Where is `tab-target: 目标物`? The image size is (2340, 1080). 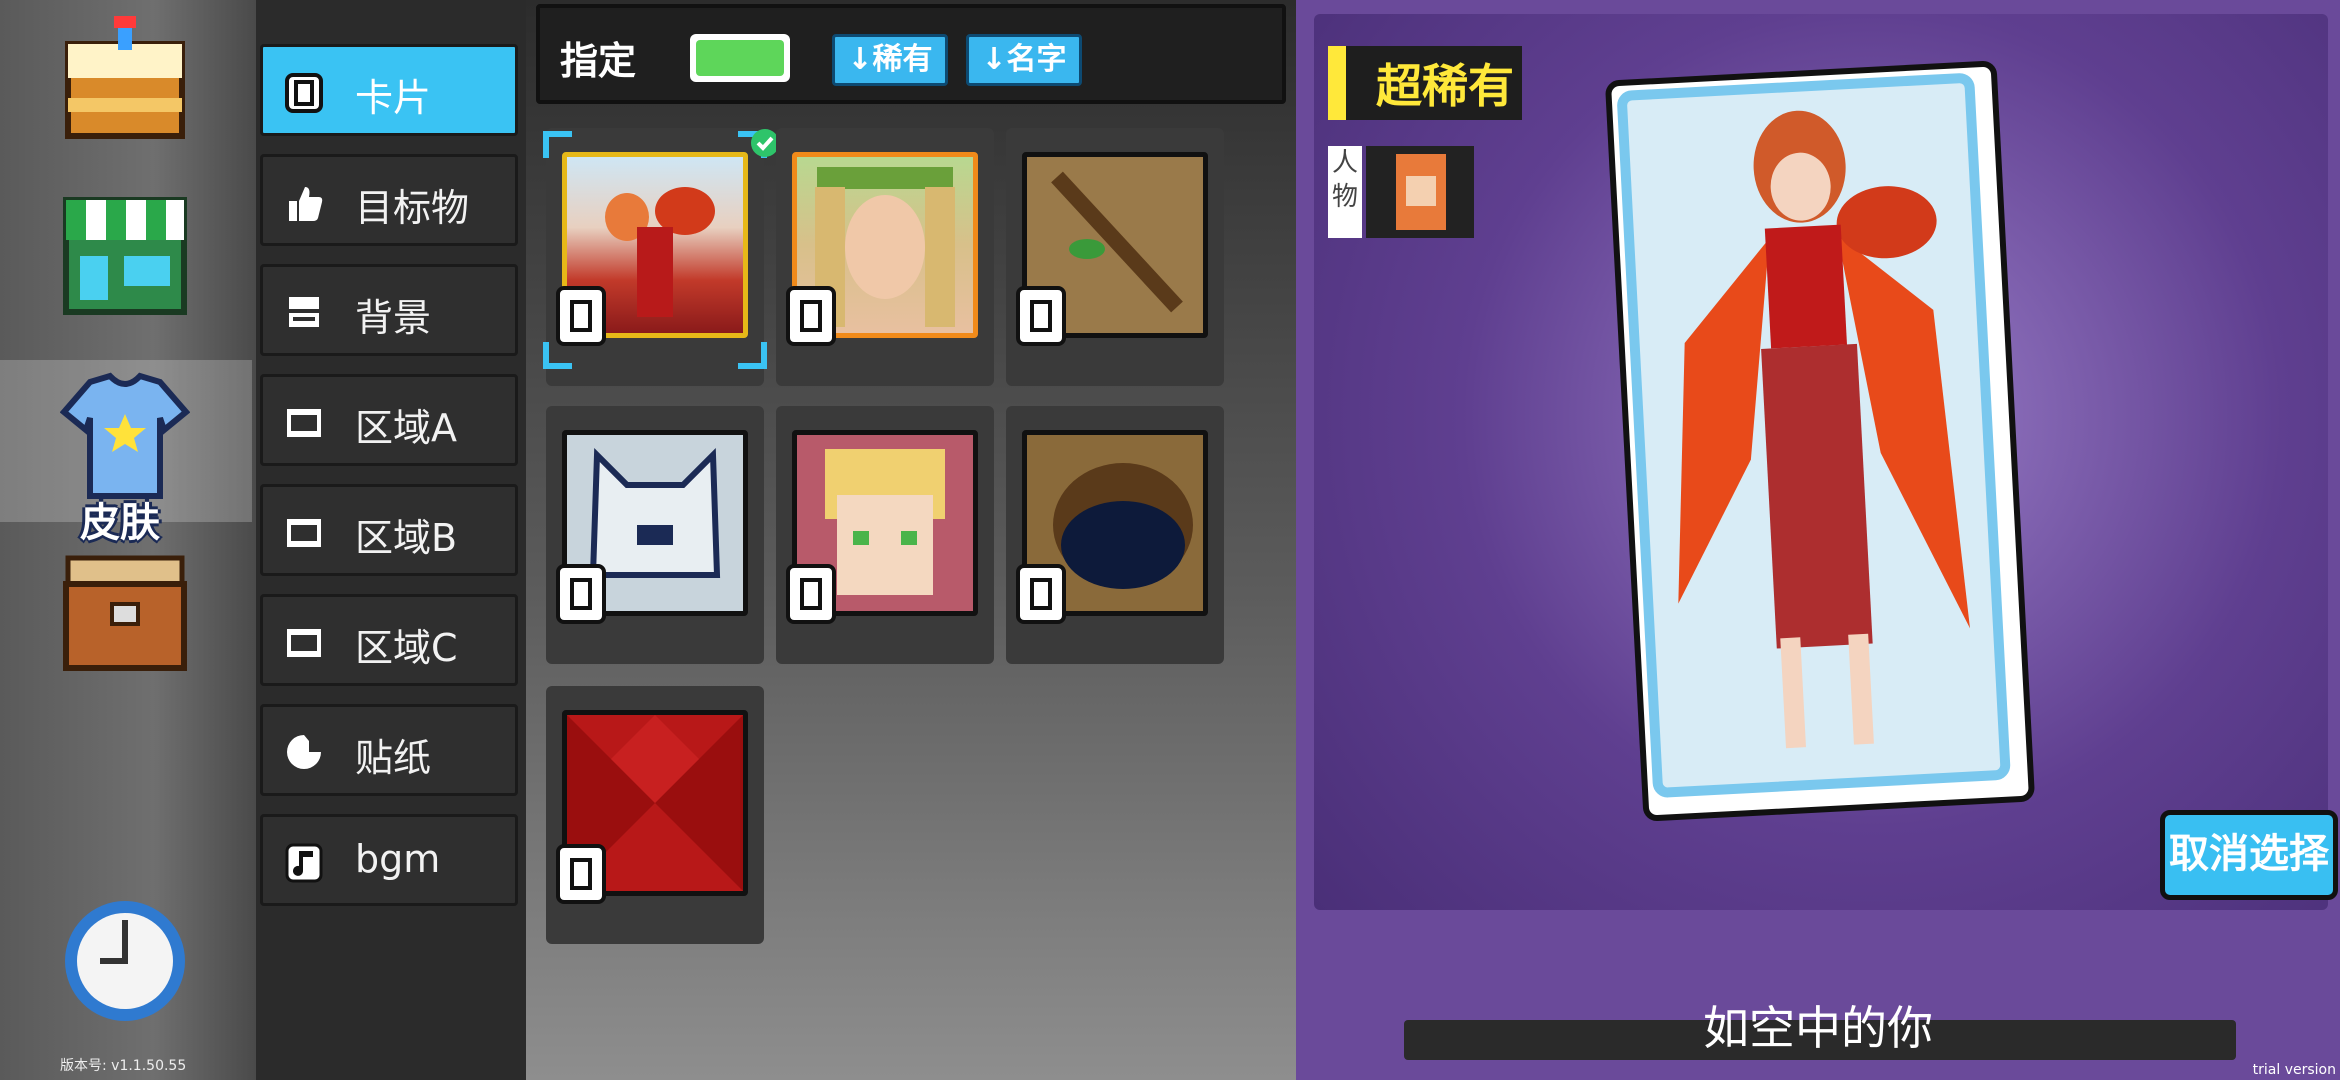
tab-target: 目标物 is located at coordinates (389, 200).